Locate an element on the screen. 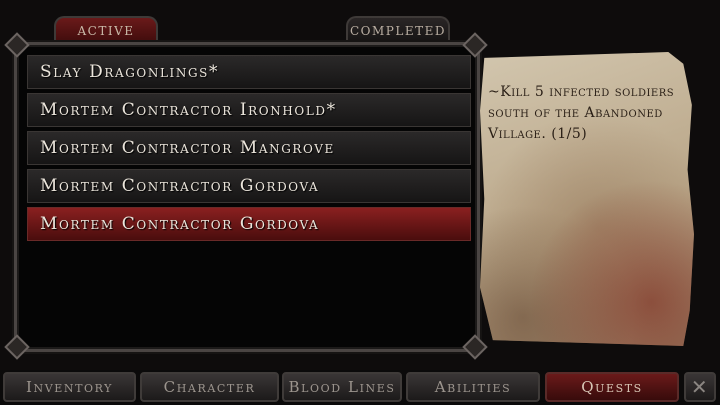 The image size is (720, 405). quest-row: Mortem Contractor Ironhold* is located at coordinates (249, 110).